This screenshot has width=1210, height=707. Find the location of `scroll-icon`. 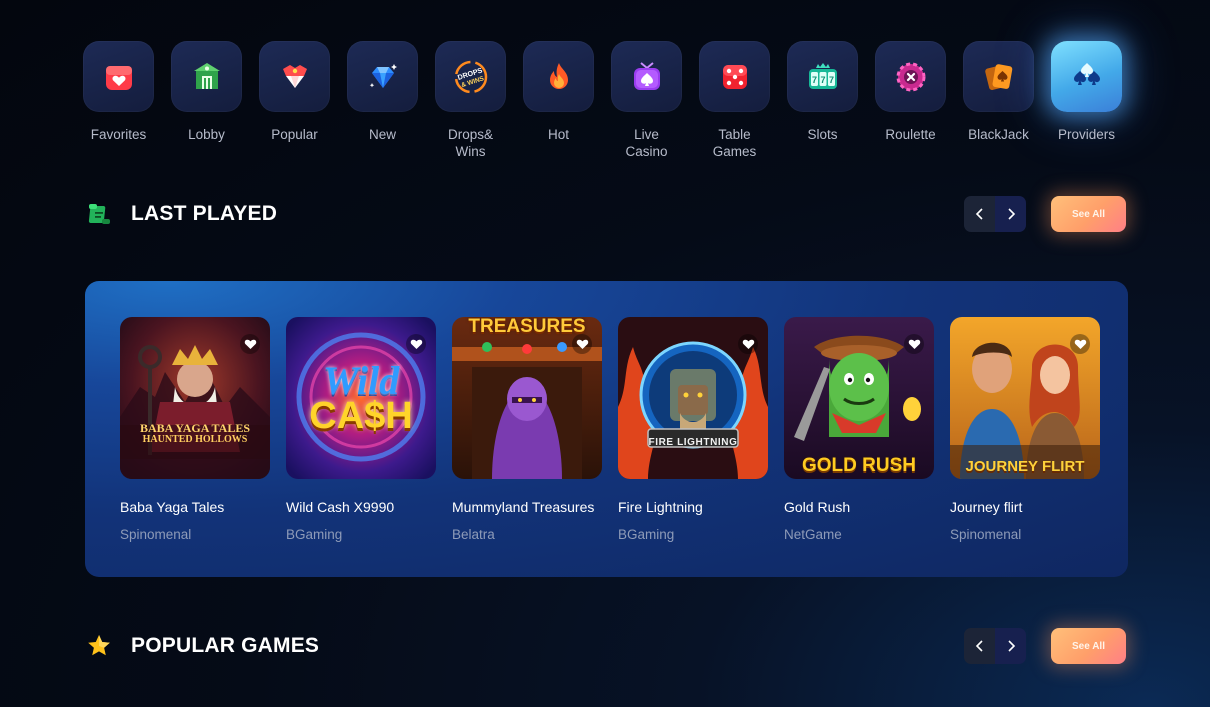

scroll-icon is located at coordinates (99, 214).